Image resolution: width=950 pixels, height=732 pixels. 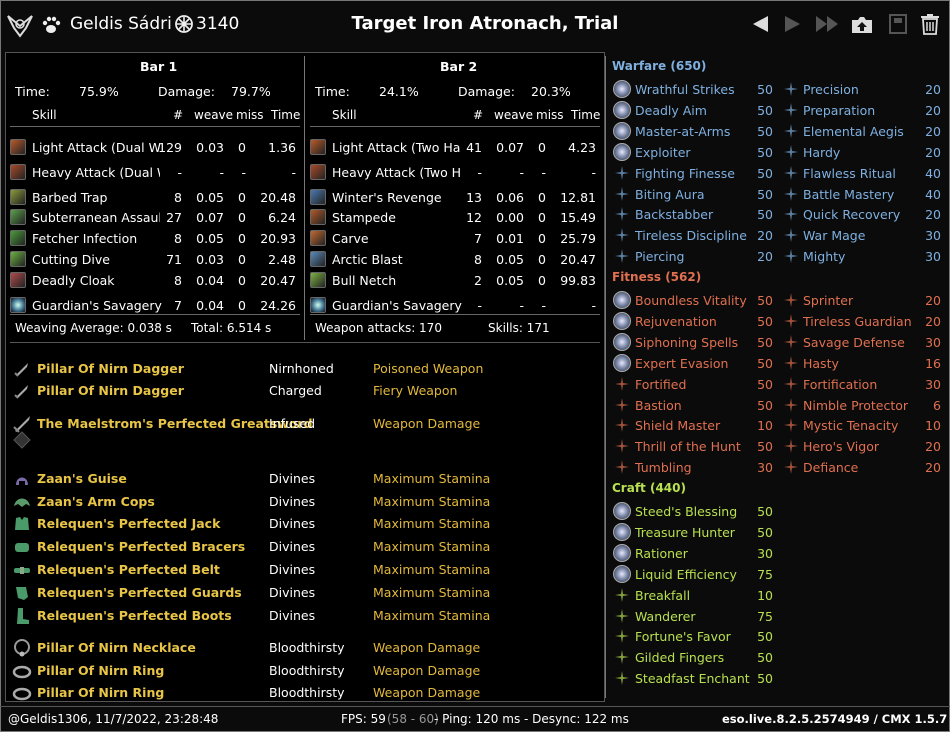 What do you see at coordinates (184, 24) in the screenshot?
I see `champion-points-icon` at bounding box center [184, 24].